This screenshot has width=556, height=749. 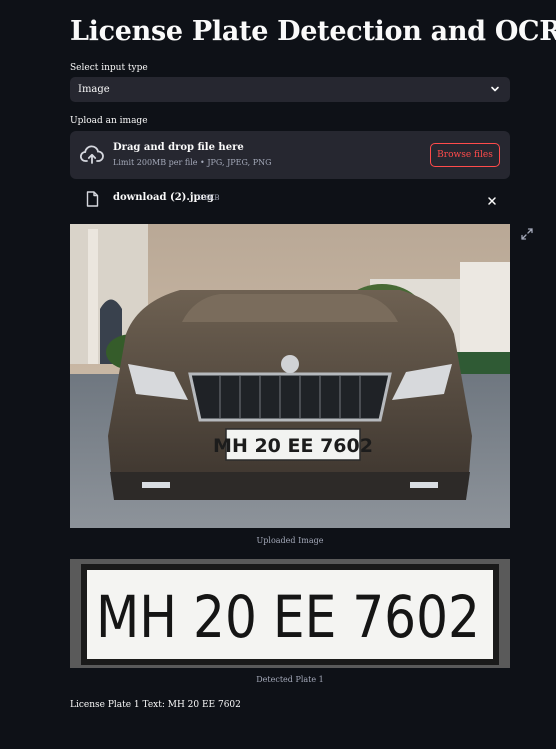 What do you see at coordinates (109, 121) in the screenshot?
I see `upload-label: Upload an image` at bounding box center [109, 121].